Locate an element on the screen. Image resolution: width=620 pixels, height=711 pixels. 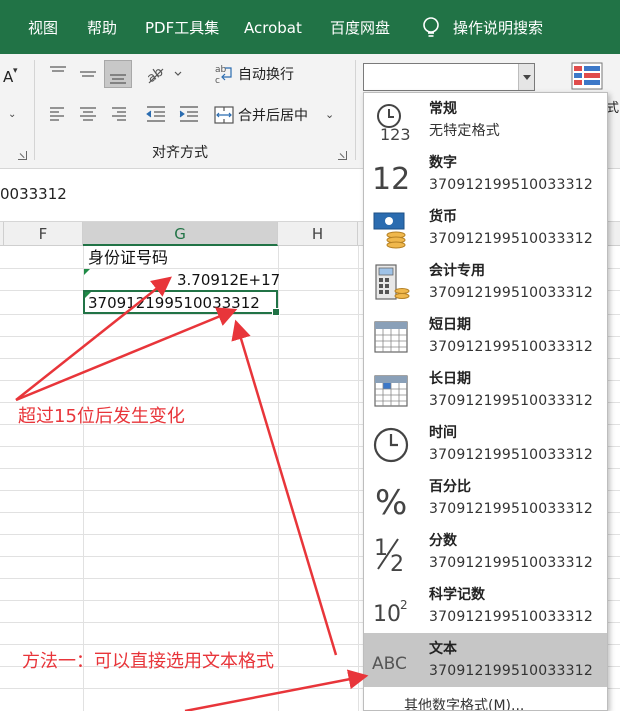
alignment-dialog-launcher-icon is located at coordinates (342, 155).